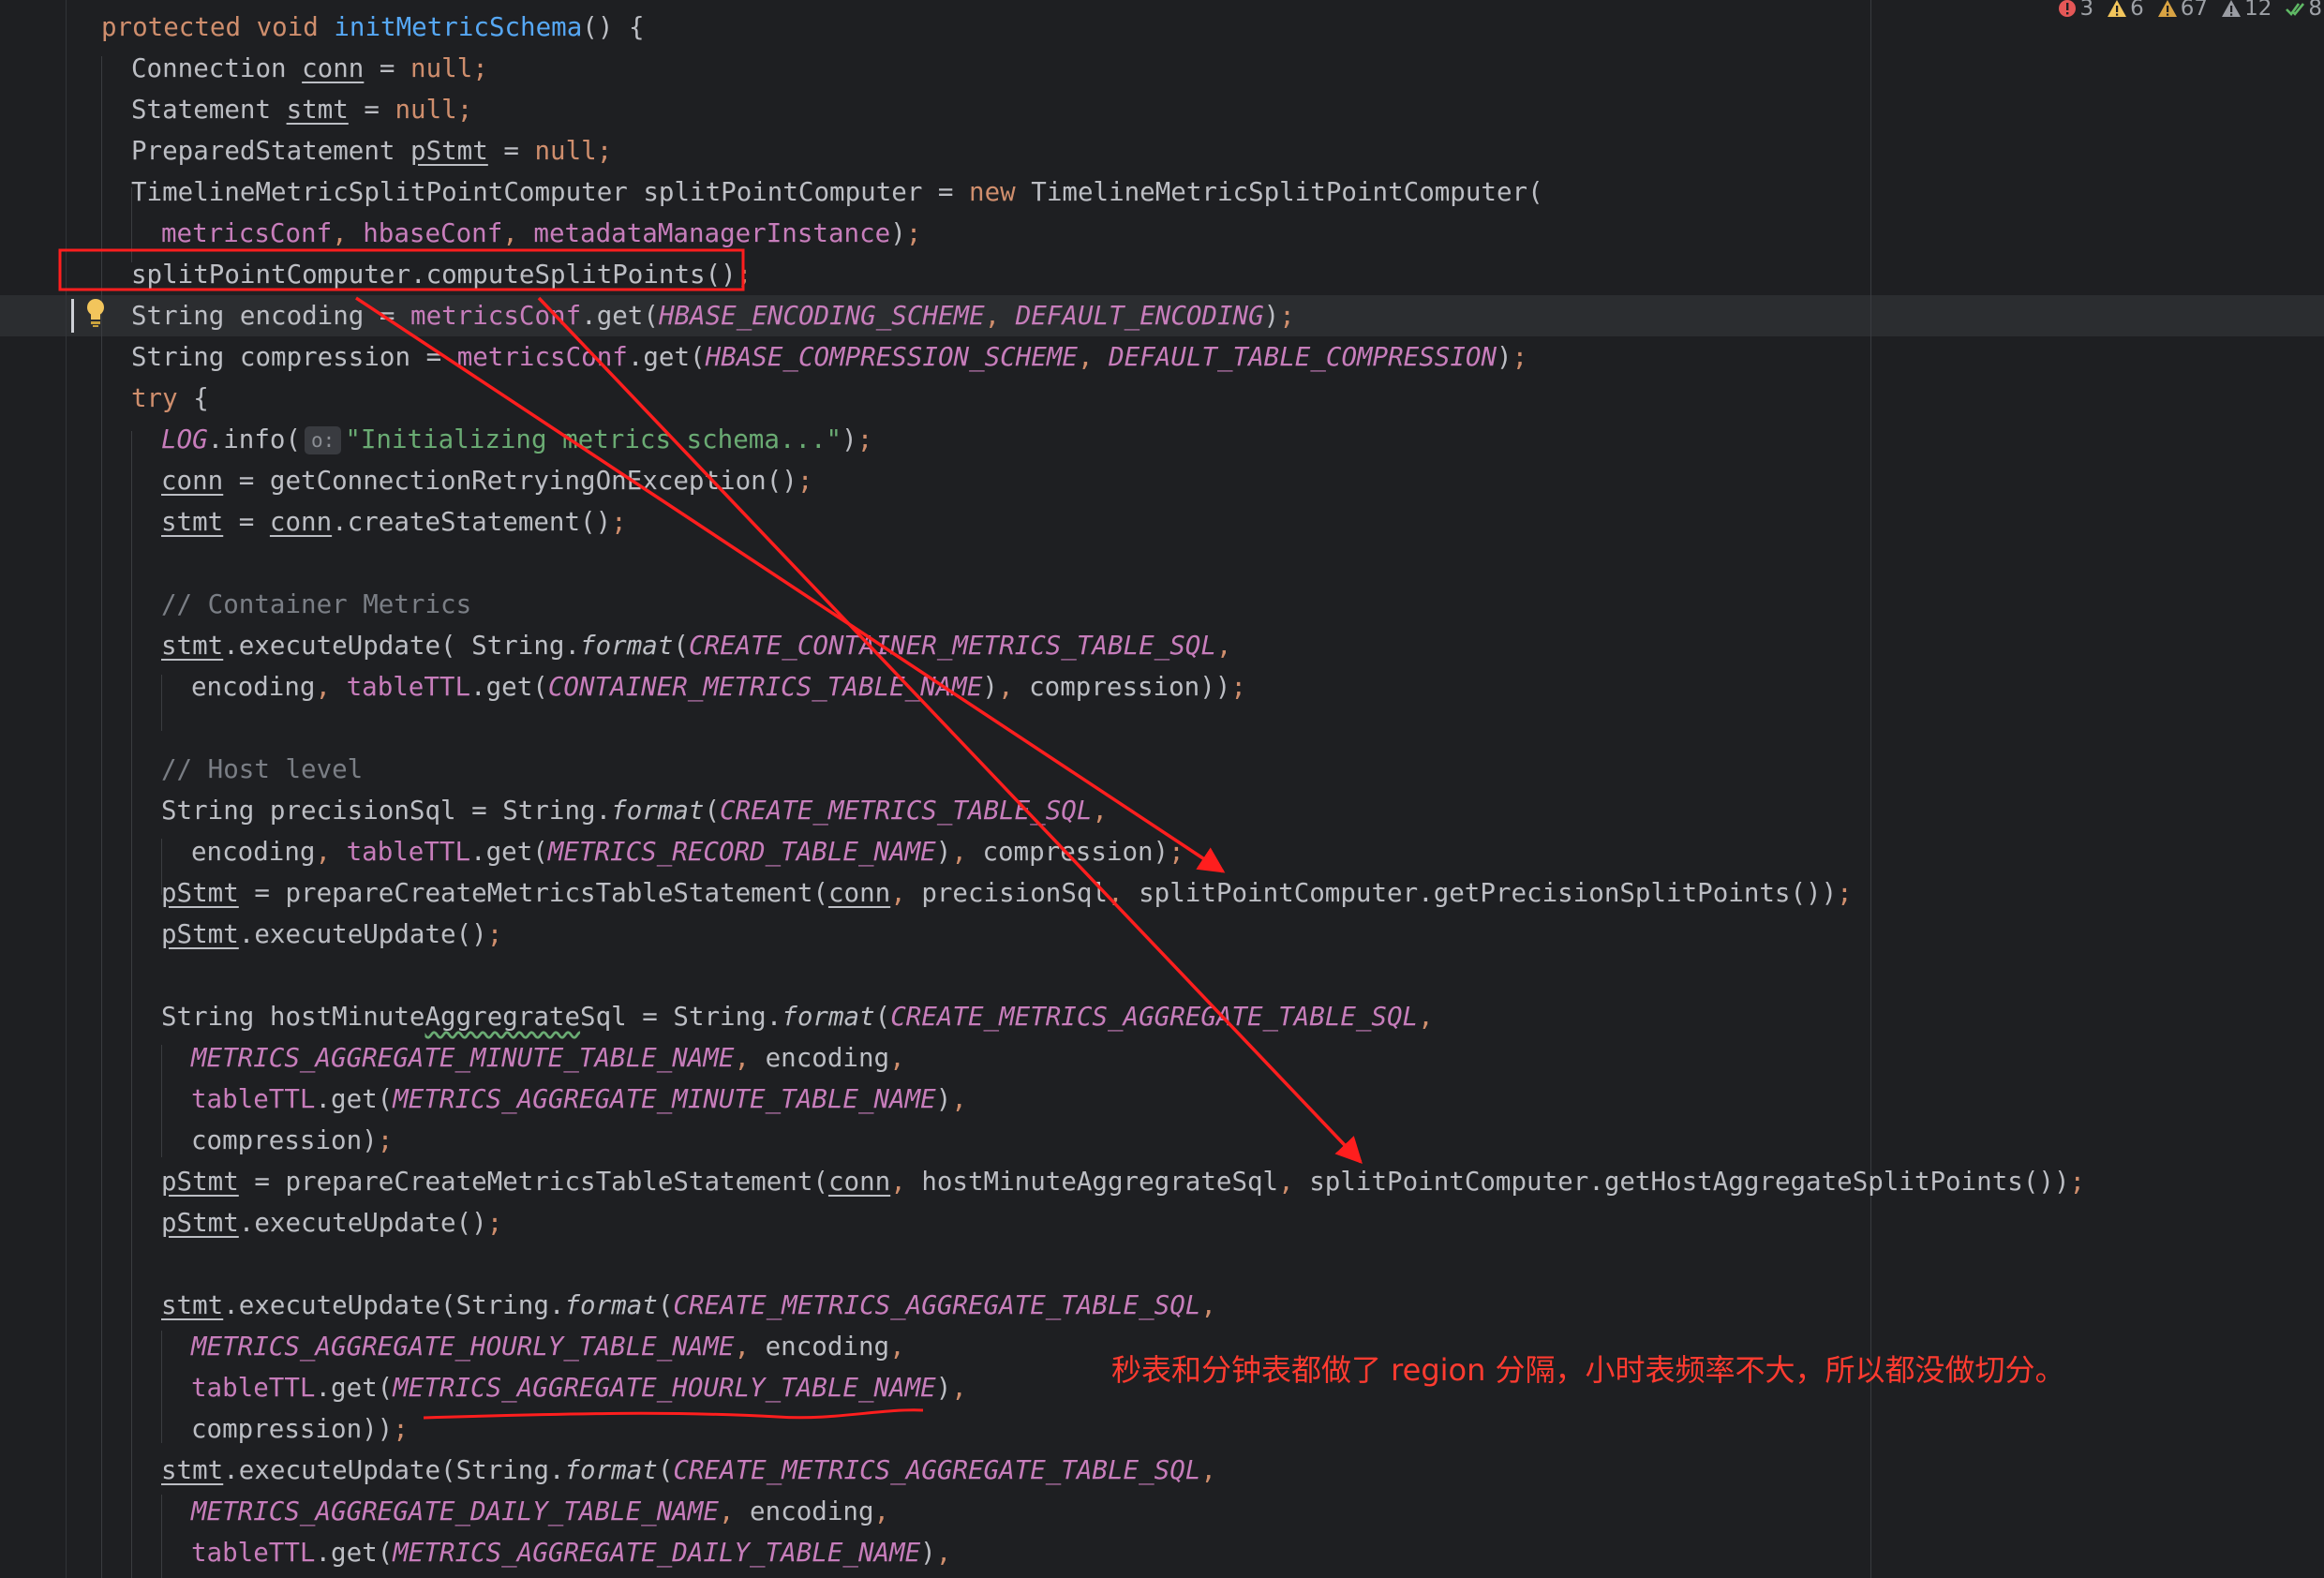 The image size is (2324, 1578). What do you see at coordinates (1000, 192) in the screenshot?
I see `code-token: new` at bounding box center [1000, 192].